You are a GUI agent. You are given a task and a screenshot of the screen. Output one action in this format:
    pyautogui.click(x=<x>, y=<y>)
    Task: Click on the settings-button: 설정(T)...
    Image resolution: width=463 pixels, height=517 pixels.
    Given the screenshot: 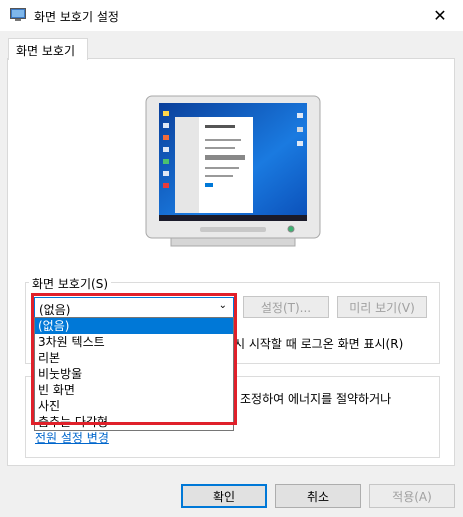 What is the action you would take?
    pyautogui.click(x=286, y=307)
    